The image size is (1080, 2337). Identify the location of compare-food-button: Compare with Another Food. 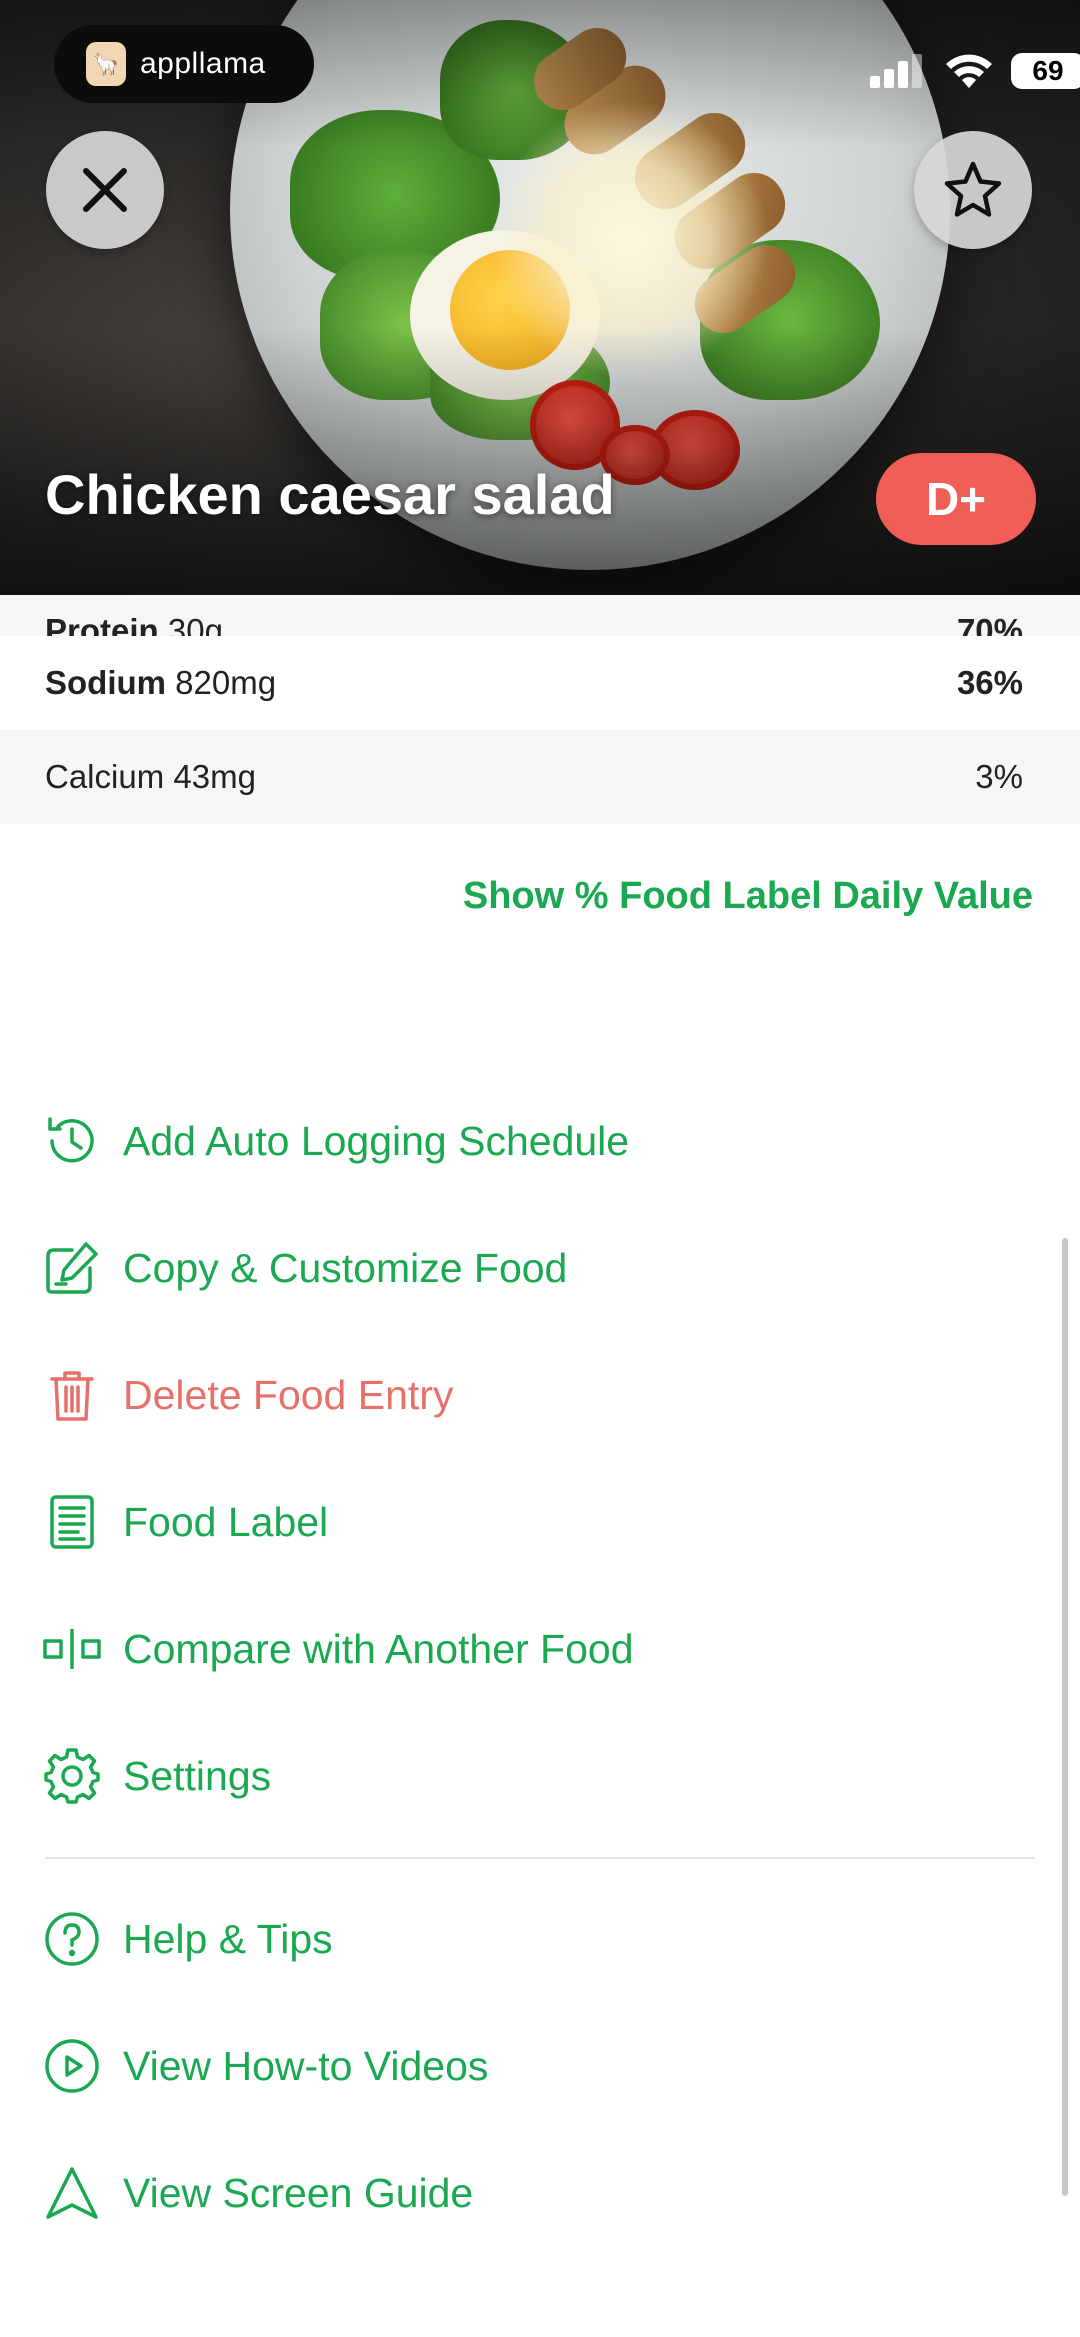
(337, 1649).